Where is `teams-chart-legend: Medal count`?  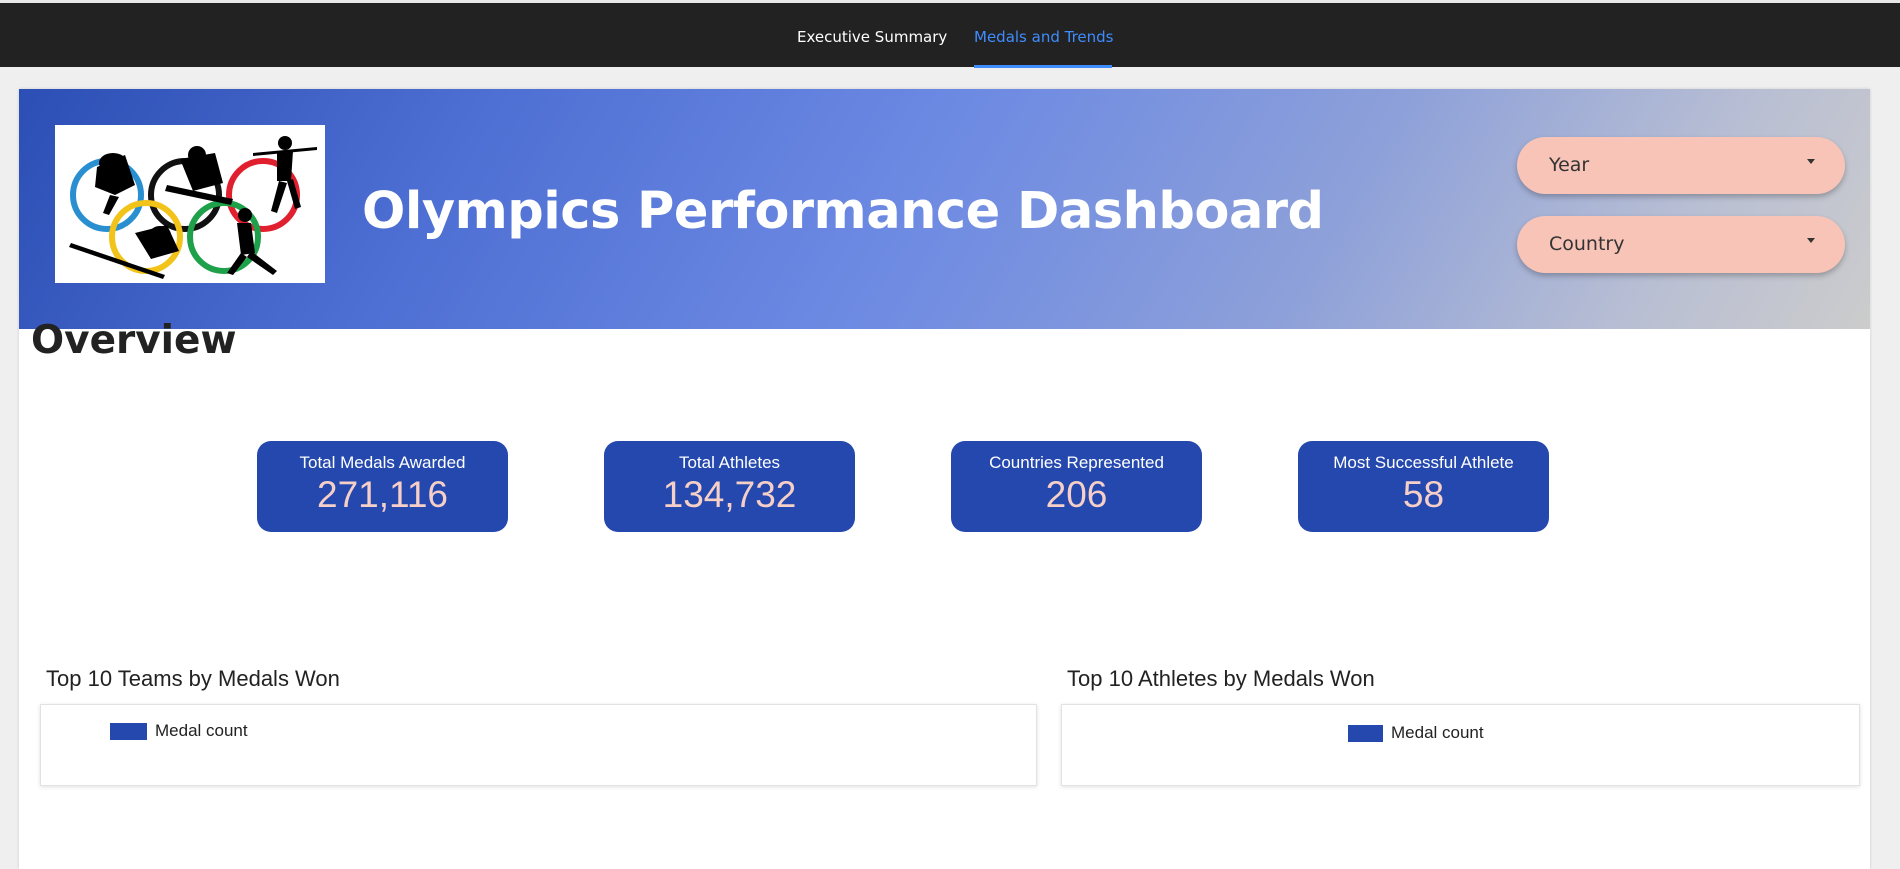
teams-chart-legend: Medal count is located at coordinates (179, 731).